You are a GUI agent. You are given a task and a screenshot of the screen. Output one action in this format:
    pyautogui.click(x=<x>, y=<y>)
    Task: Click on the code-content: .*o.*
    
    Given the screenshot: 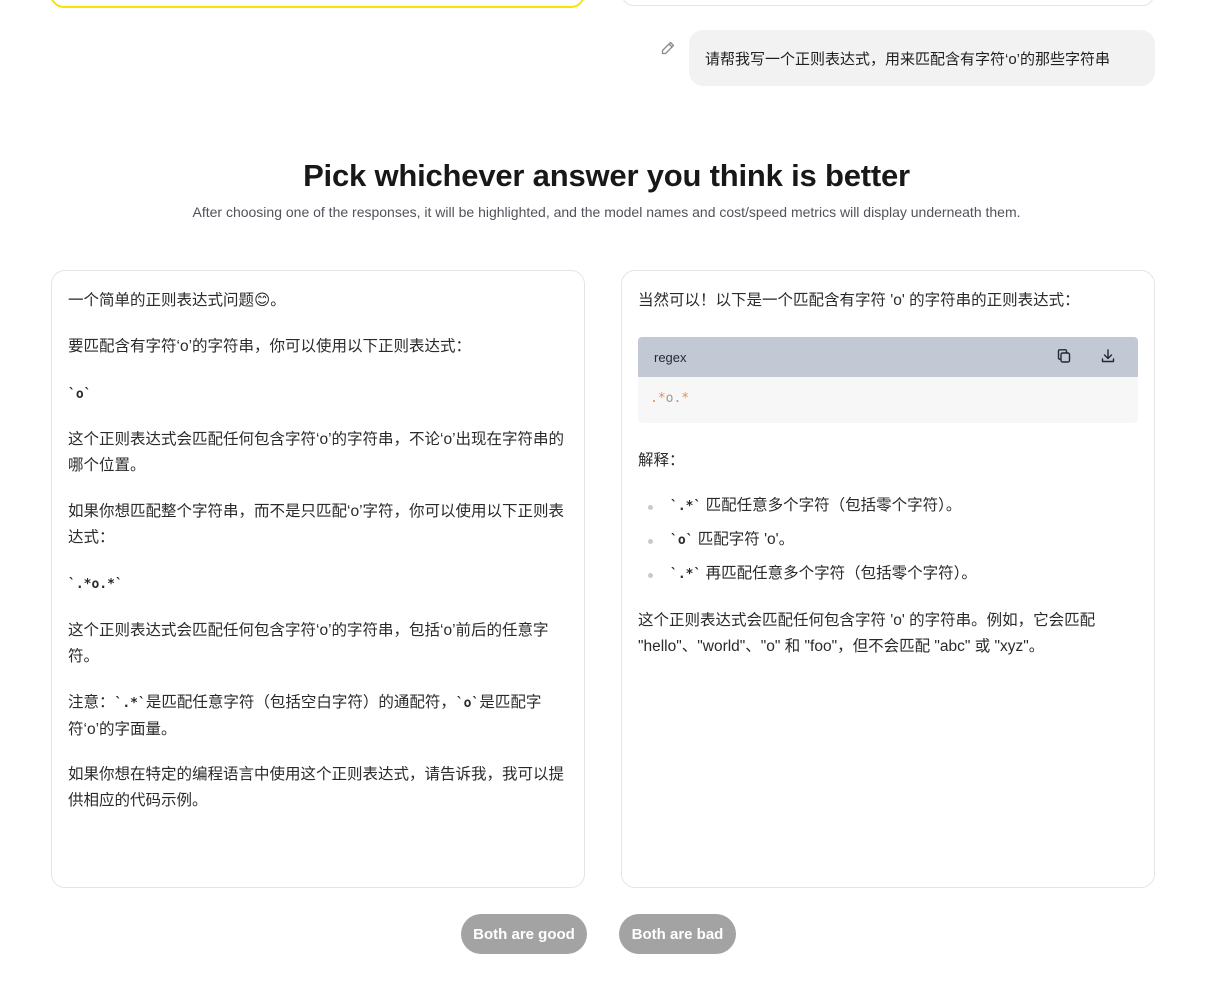 What is the action you would take?
    pyautogui.click(x=670, y=398)
    